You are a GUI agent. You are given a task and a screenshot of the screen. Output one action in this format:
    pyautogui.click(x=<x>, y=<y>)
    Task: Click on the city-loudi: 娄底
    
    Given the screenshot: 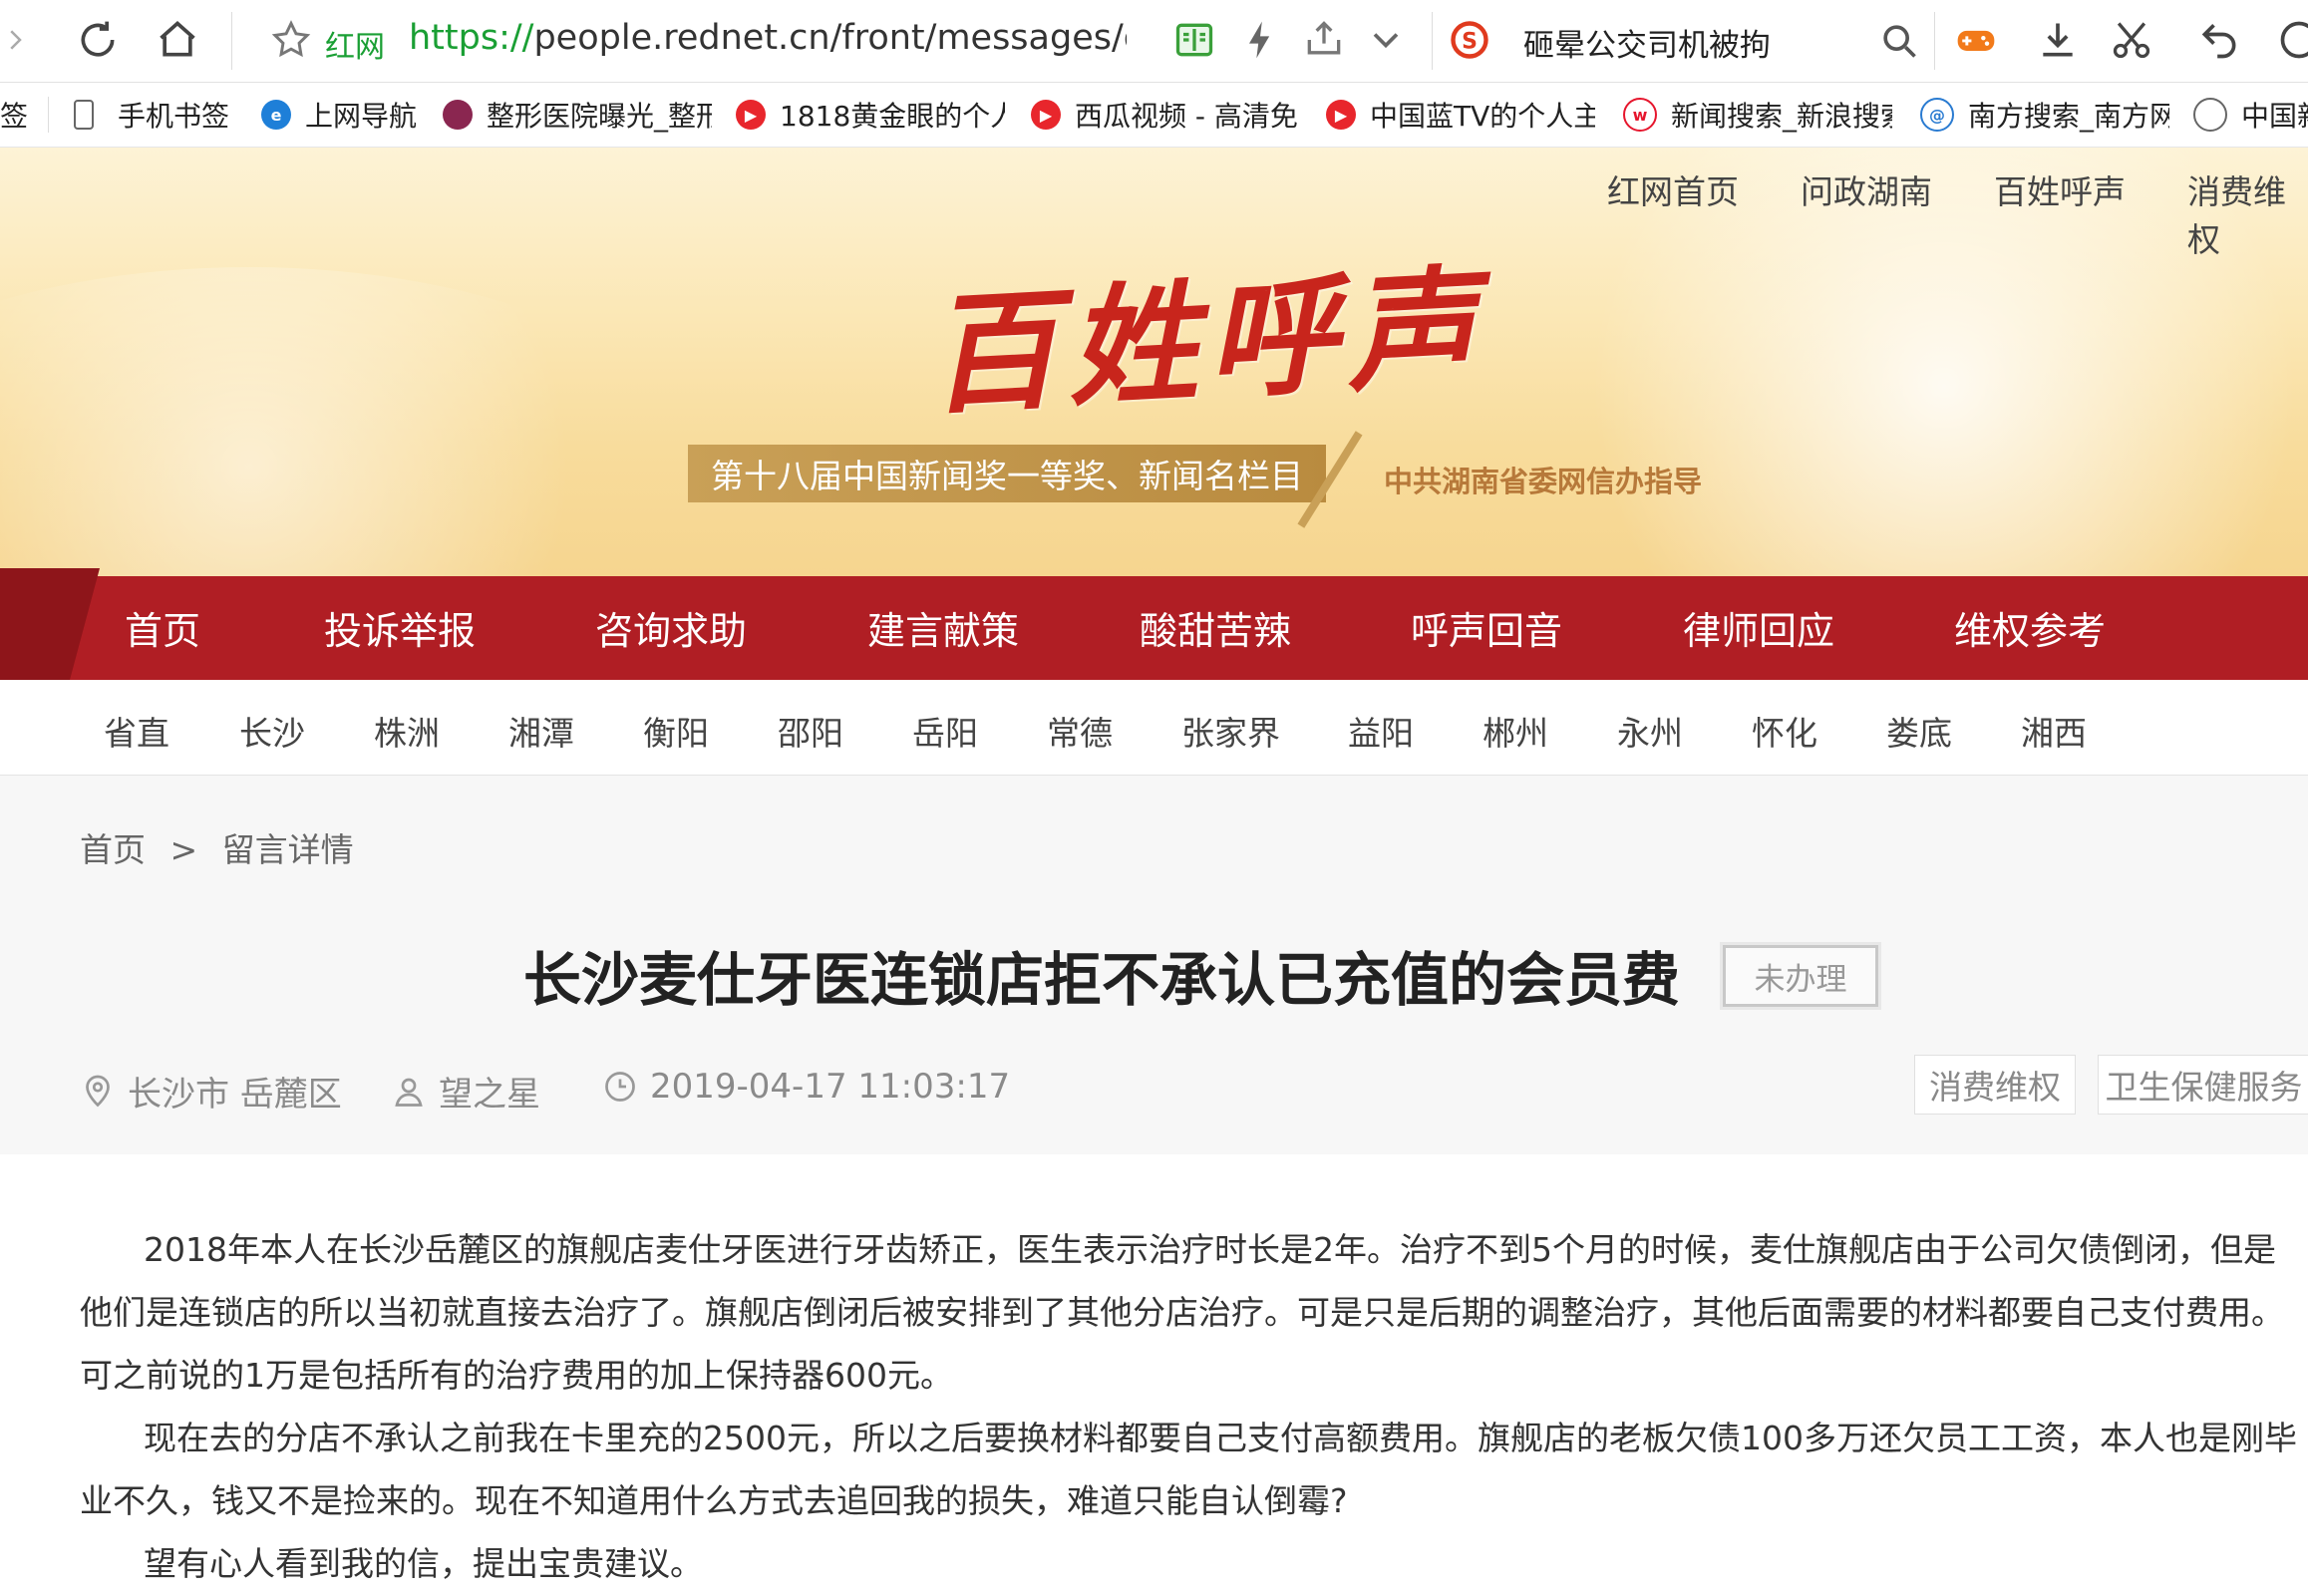 What is the action you would take?
    pyautogui.click(x=1919, y=731)
    